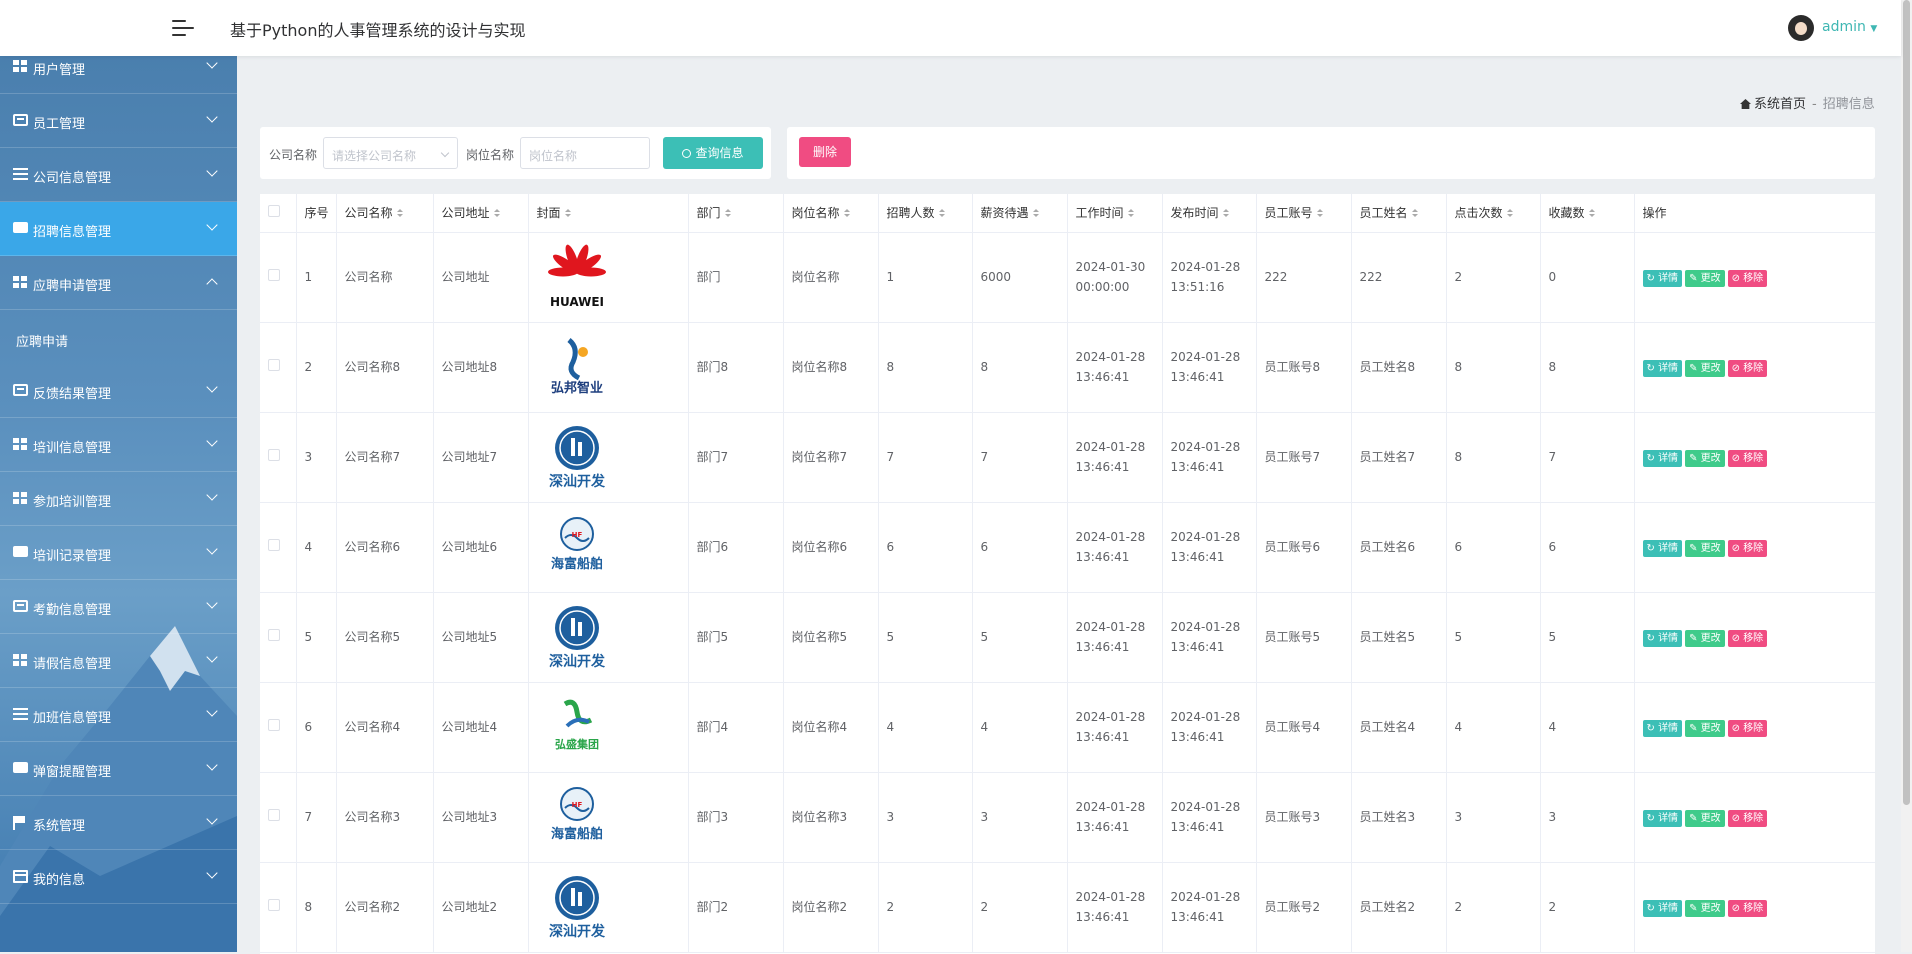  Describe the element at coordinates (481, 213) in the screenshot. I see `column-header: 公司地址` at that location.